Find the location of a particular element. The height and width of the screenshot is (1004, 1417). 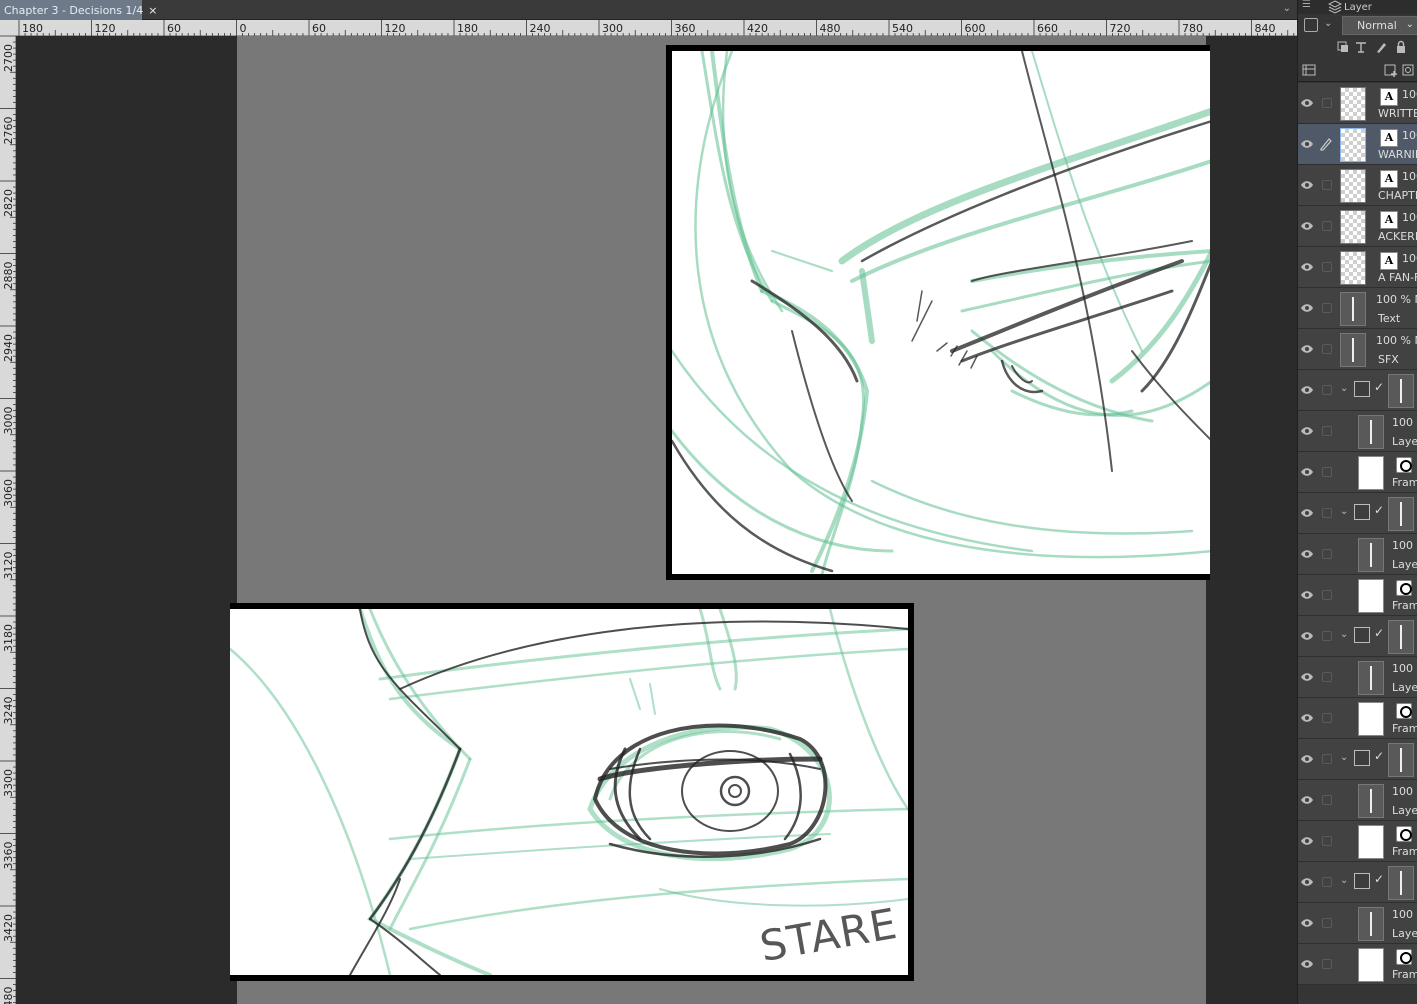

blend-dropdown-chevron-icon: ⌄ is located at coordinates (1410, 24).